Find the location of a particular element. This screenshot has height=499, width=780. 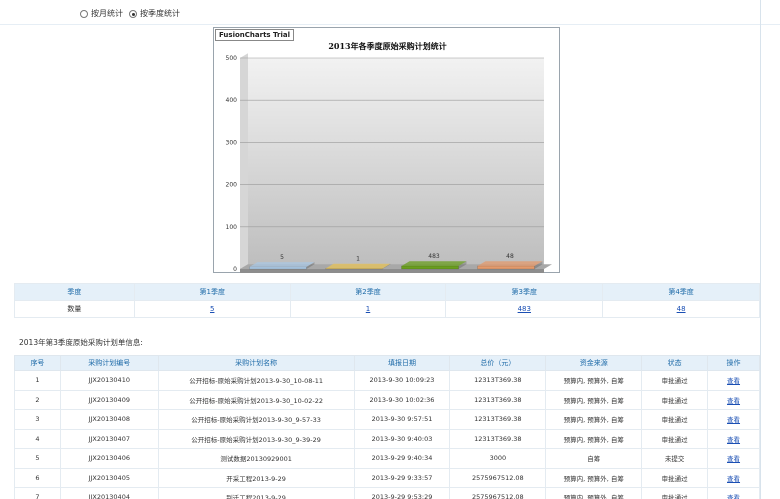

filter-bar: 按月统计 按季度统计 is located at coordinates (390, 12).